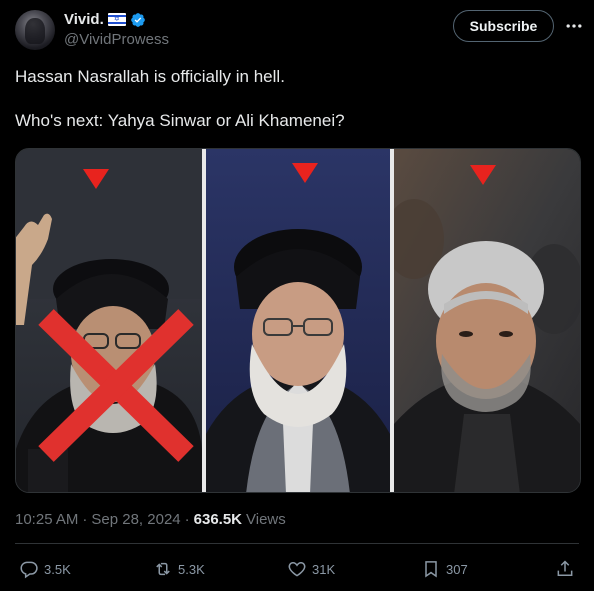 This screenshot has width=594, height=591. I want to click on retweet-button: 5.3K, so click(179, 569).